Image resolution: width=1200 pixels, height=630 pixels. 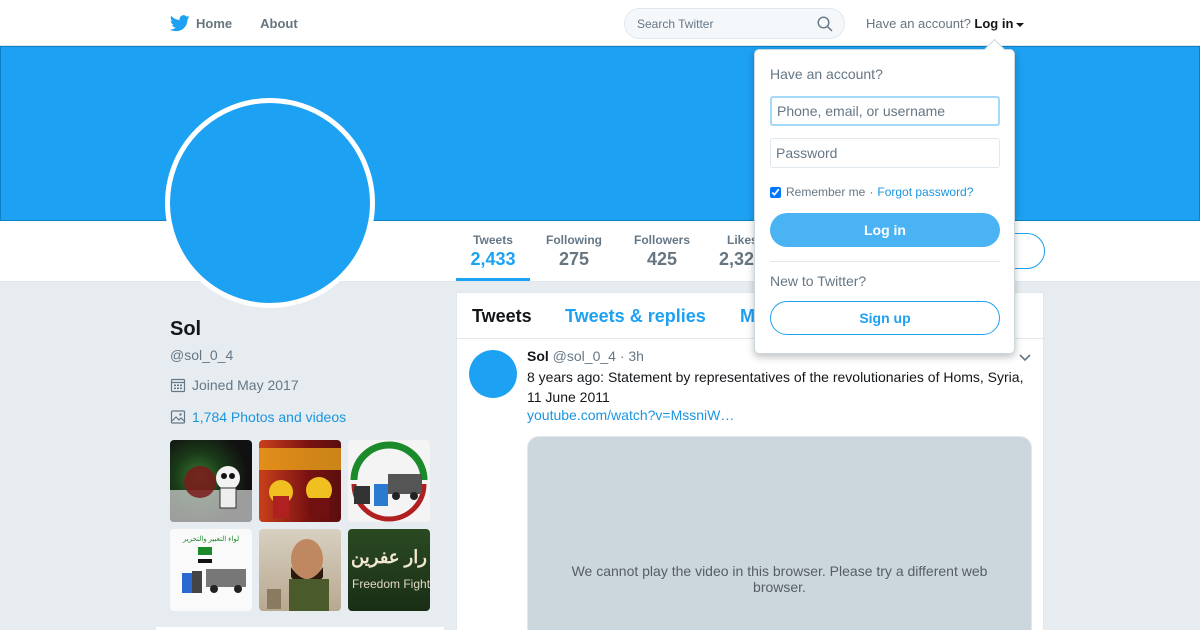 I want to click on chevron-down-icon, so click(x=1025, y=358).